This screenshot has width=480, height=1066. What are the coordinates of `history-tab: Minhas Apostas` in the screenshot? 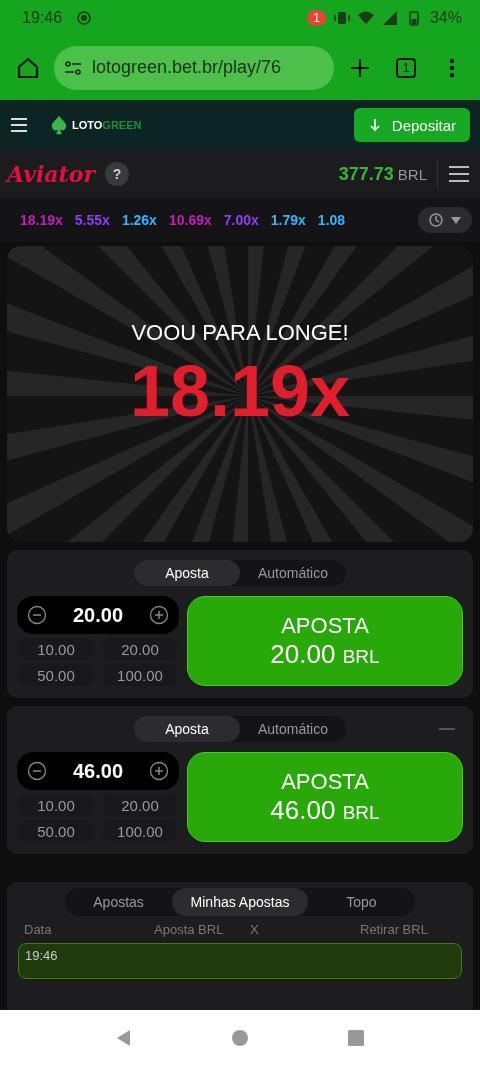 It's located at (240, 902).